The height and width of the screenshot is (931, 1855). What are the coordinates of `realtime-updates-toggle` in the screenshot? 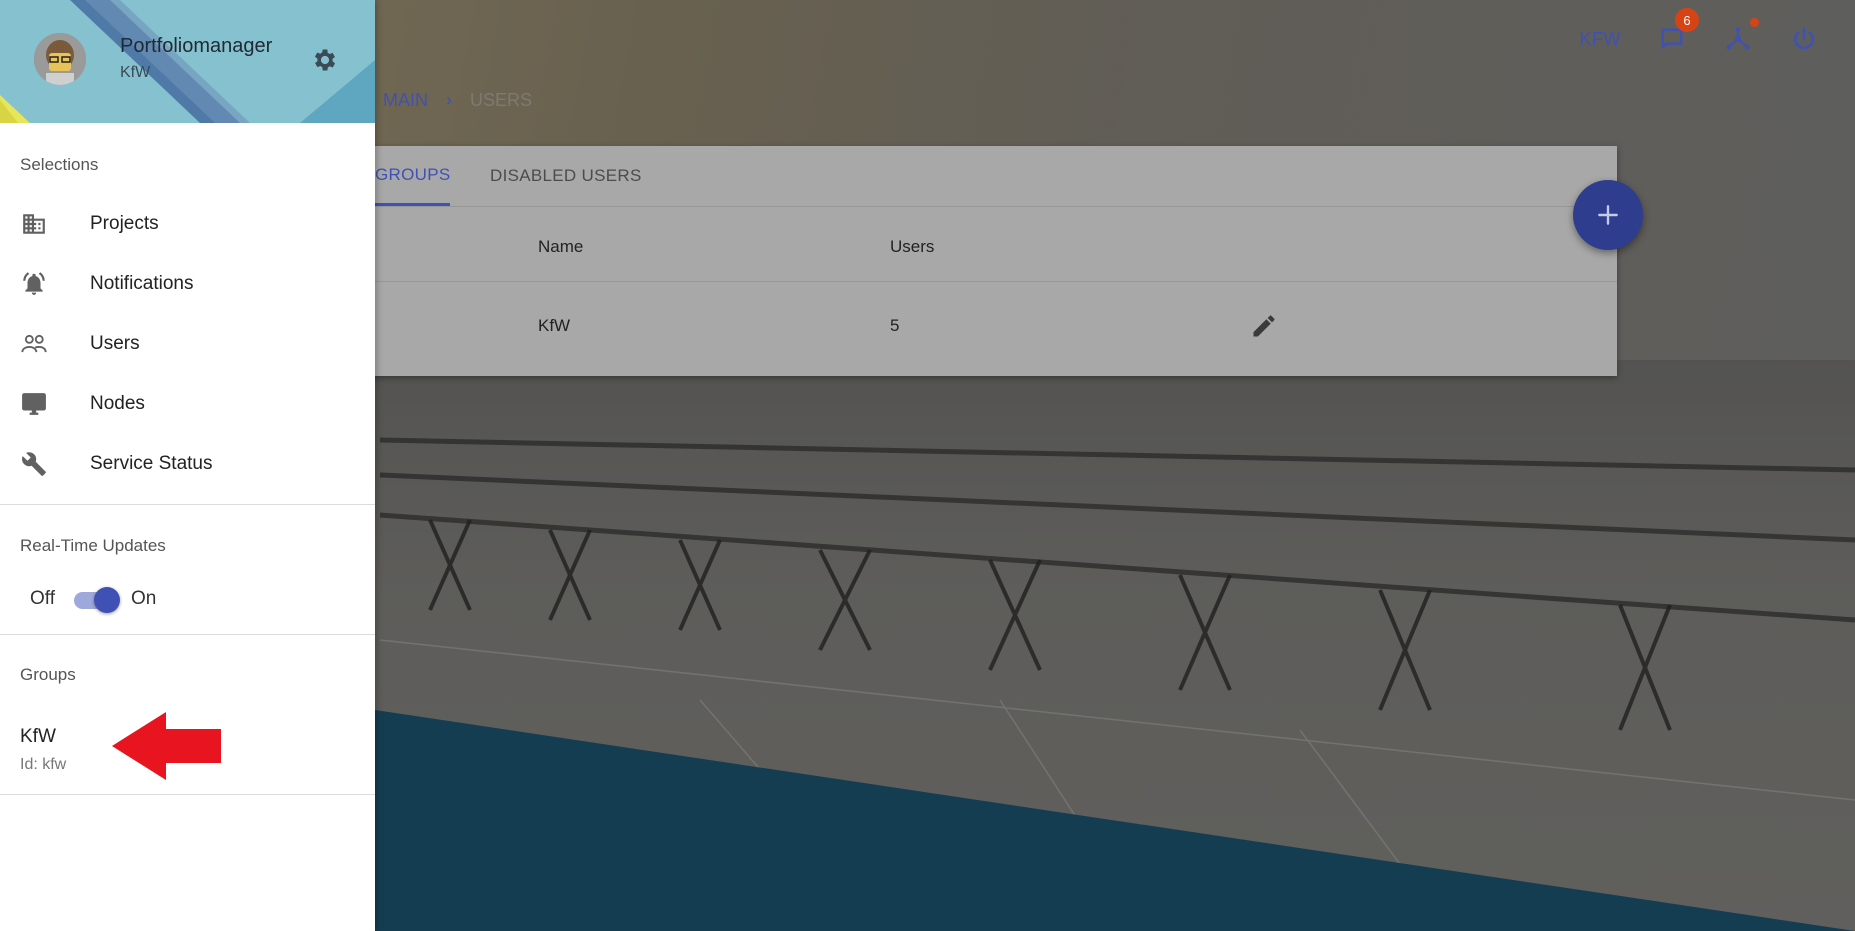 It's located at (96, 600).